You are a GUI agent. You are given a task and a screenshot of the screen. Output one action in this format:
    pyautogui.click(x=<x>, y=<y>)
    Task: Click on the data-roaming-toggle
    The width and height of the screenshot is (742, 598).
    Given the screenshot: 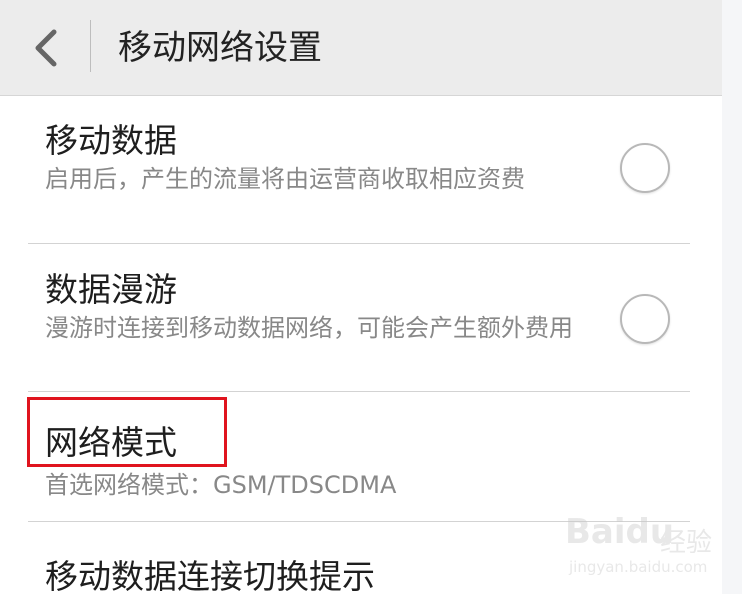 What is the action you would take?
    pyautogui.click(x=645, y=319)
    